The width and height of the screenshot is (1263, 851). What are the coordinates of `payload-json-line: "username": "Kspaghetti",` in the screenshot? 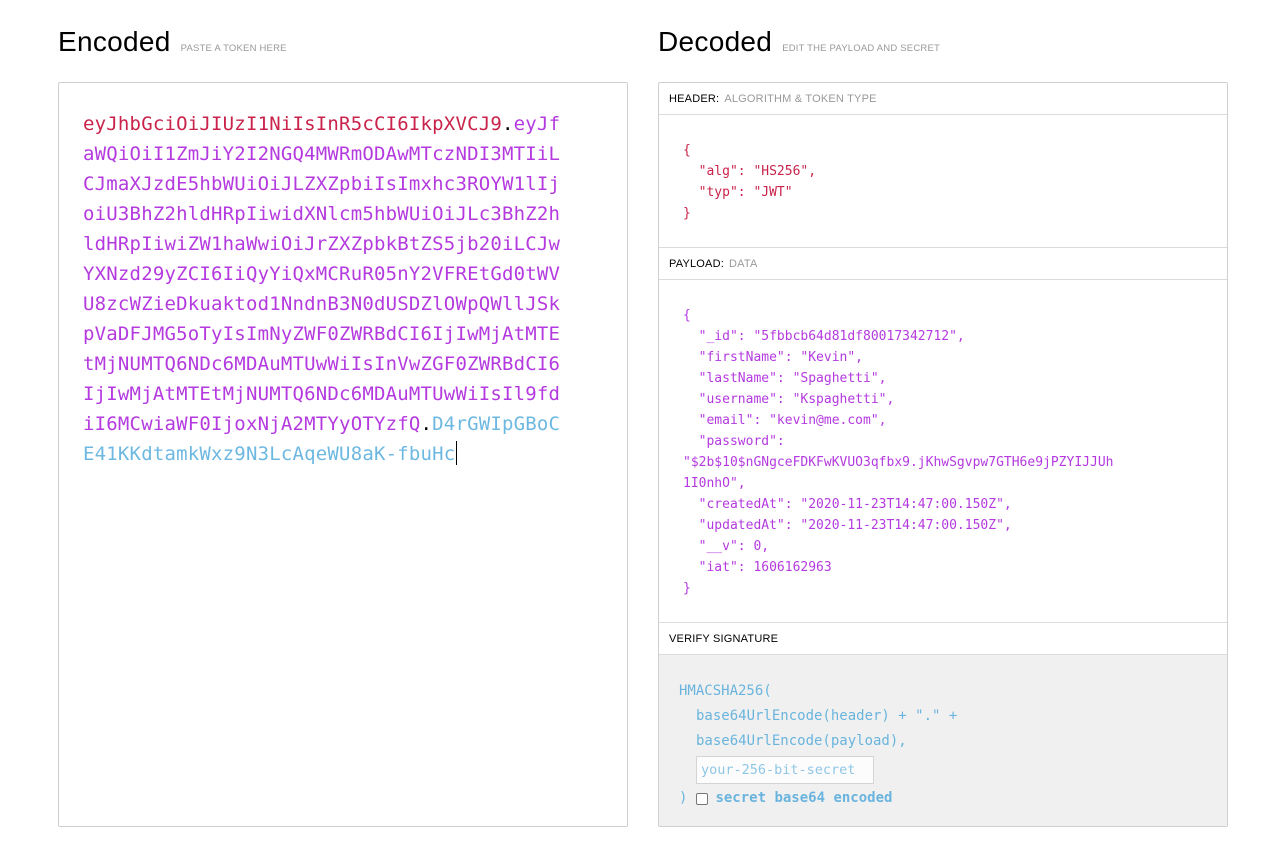 It's located at (789, 399).